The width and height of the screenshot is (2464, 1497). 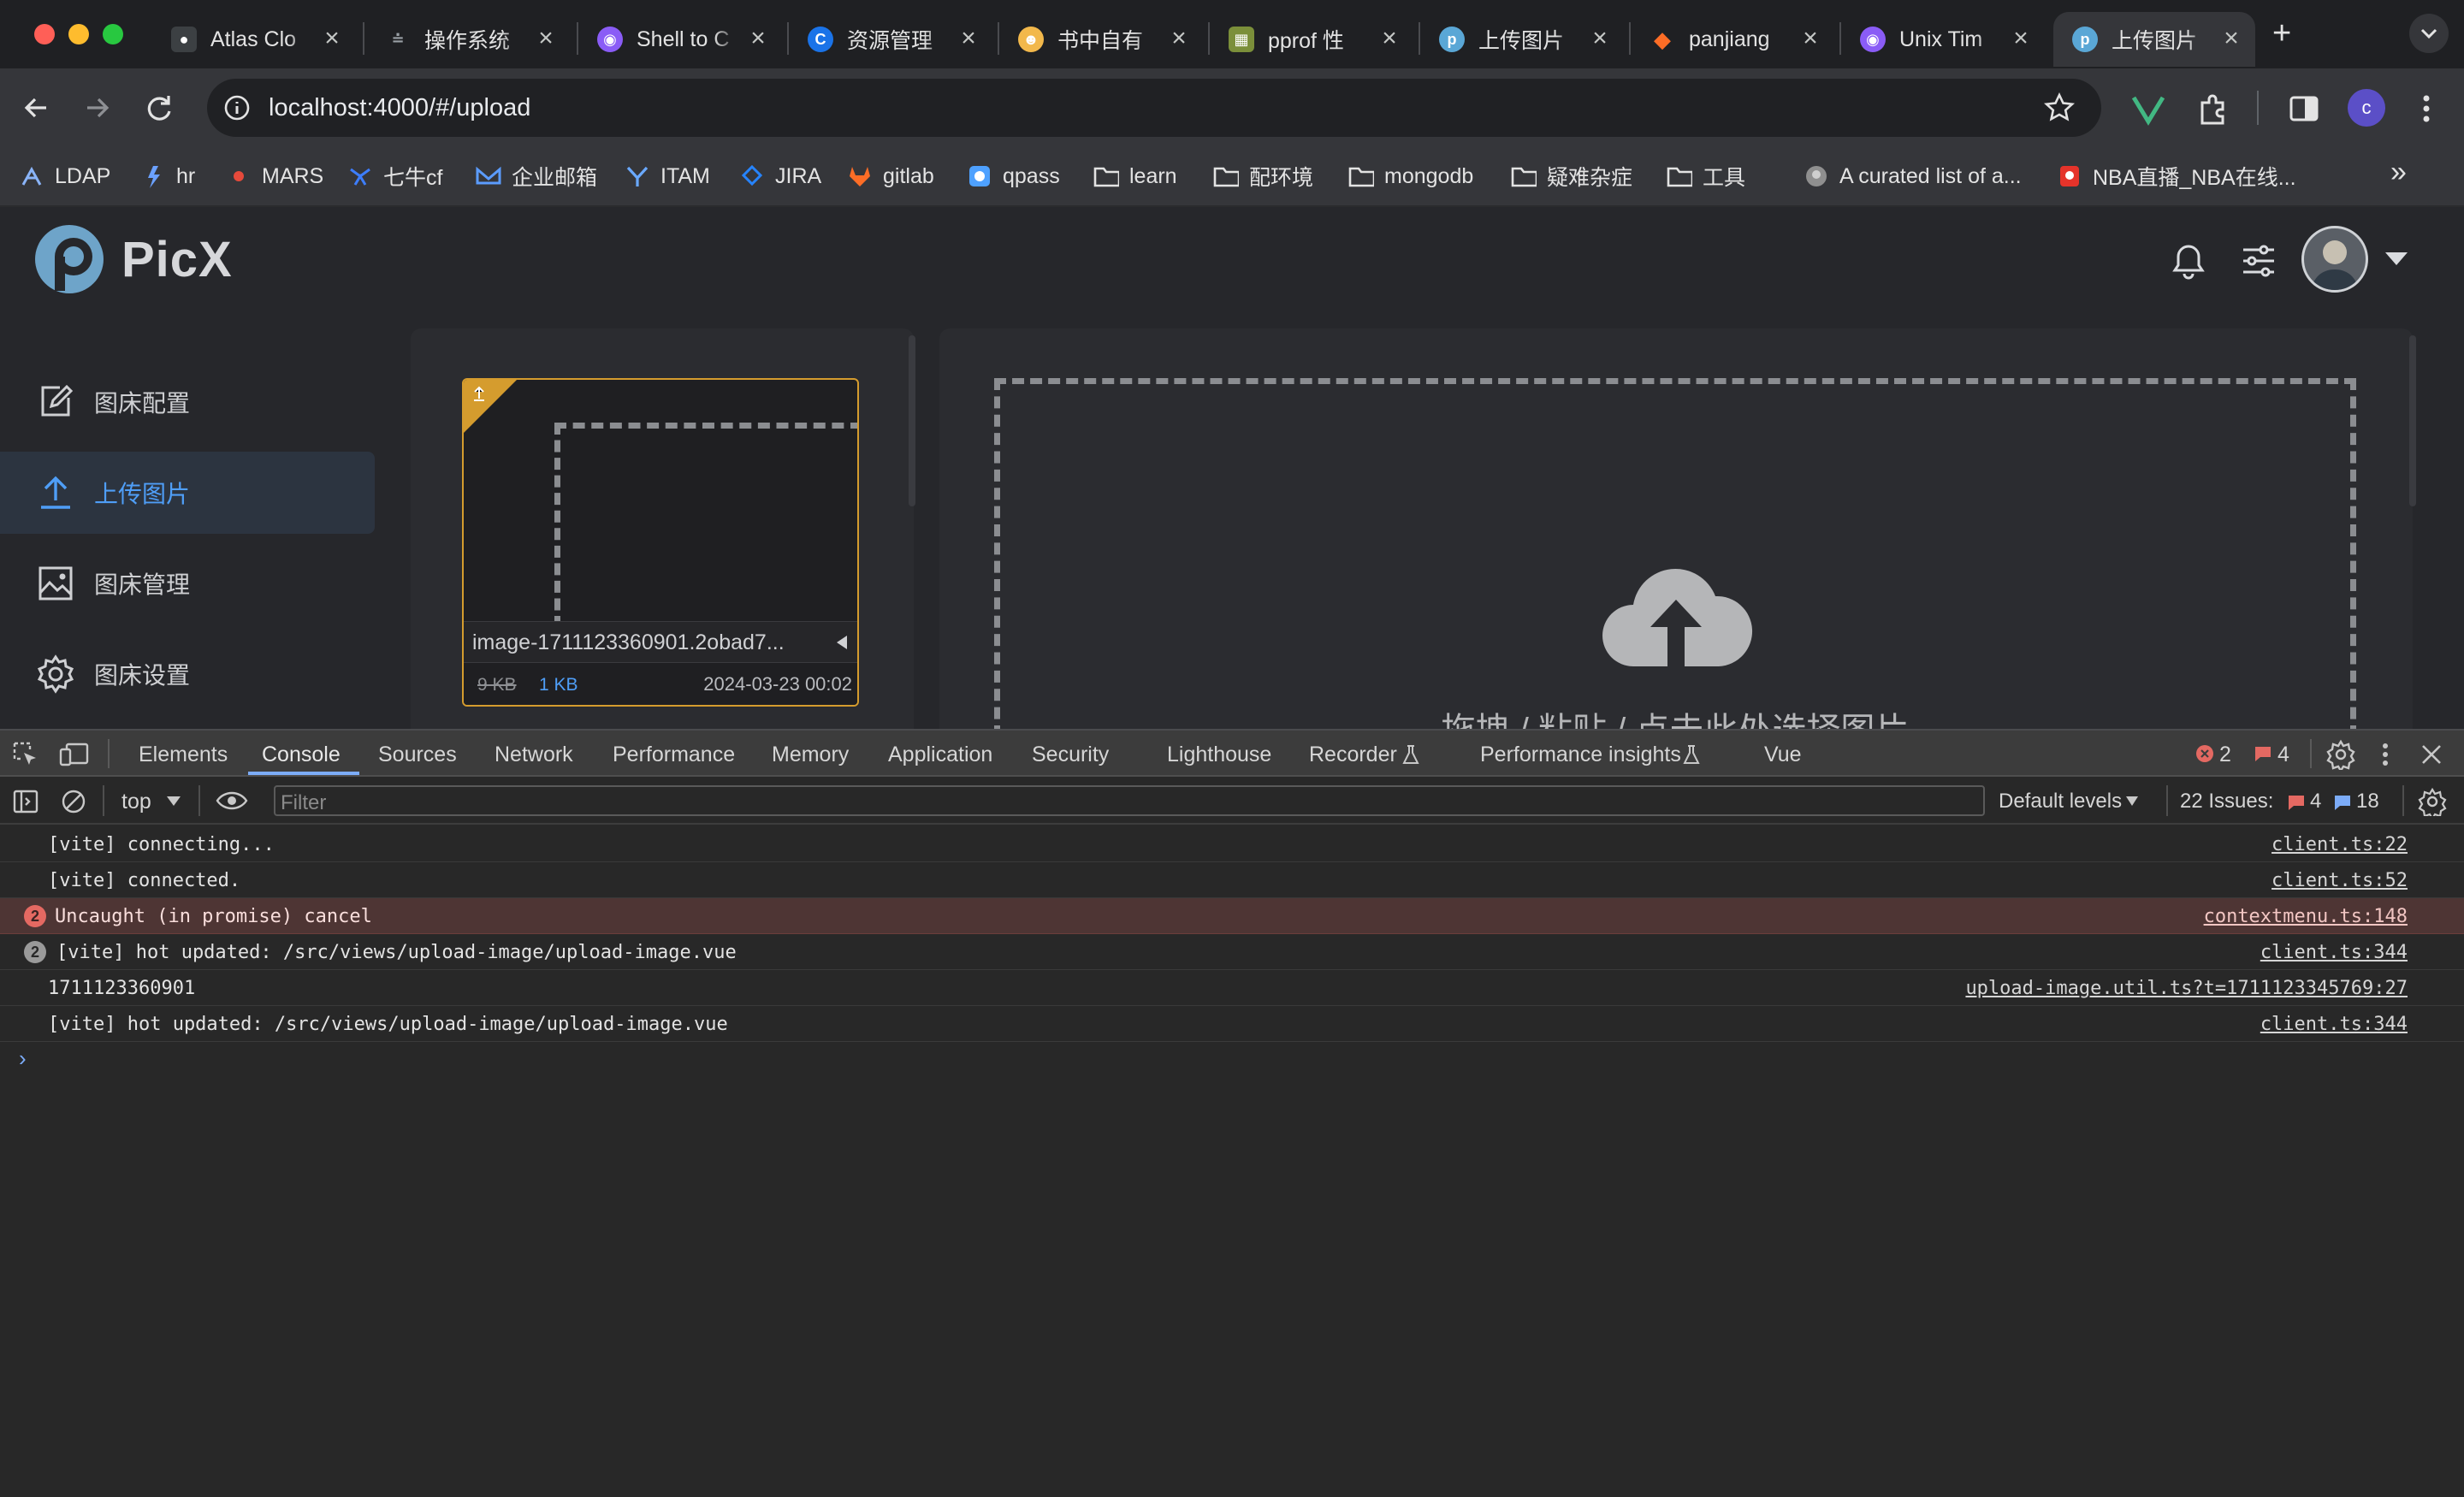 I want to click on devtools-tab-application: Application, so click(x=940, y=755).